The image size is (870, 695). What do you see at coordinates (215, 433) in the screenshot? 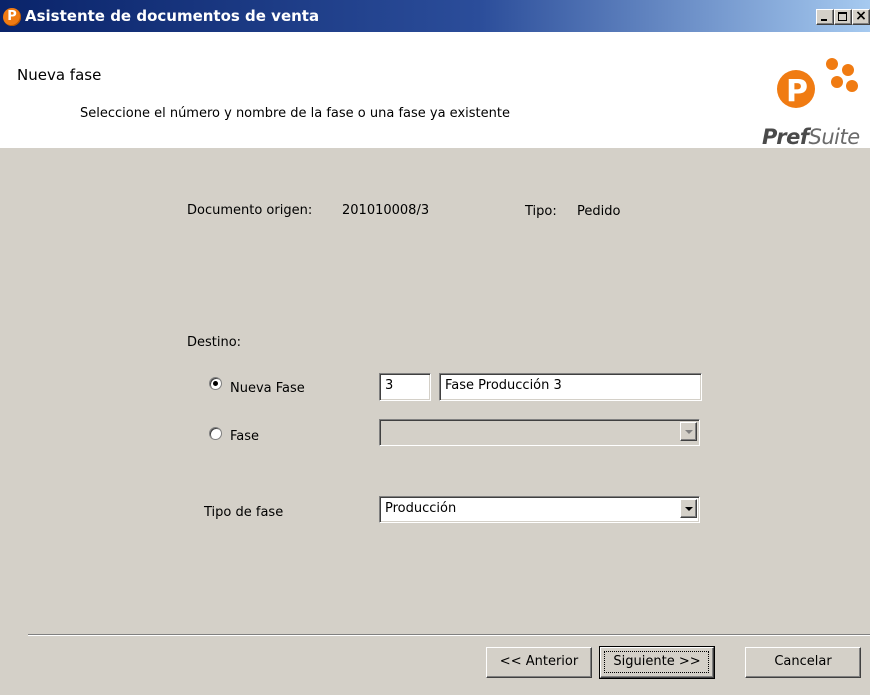
I see `existing-phase-radio` at bounding box center [215, 433].